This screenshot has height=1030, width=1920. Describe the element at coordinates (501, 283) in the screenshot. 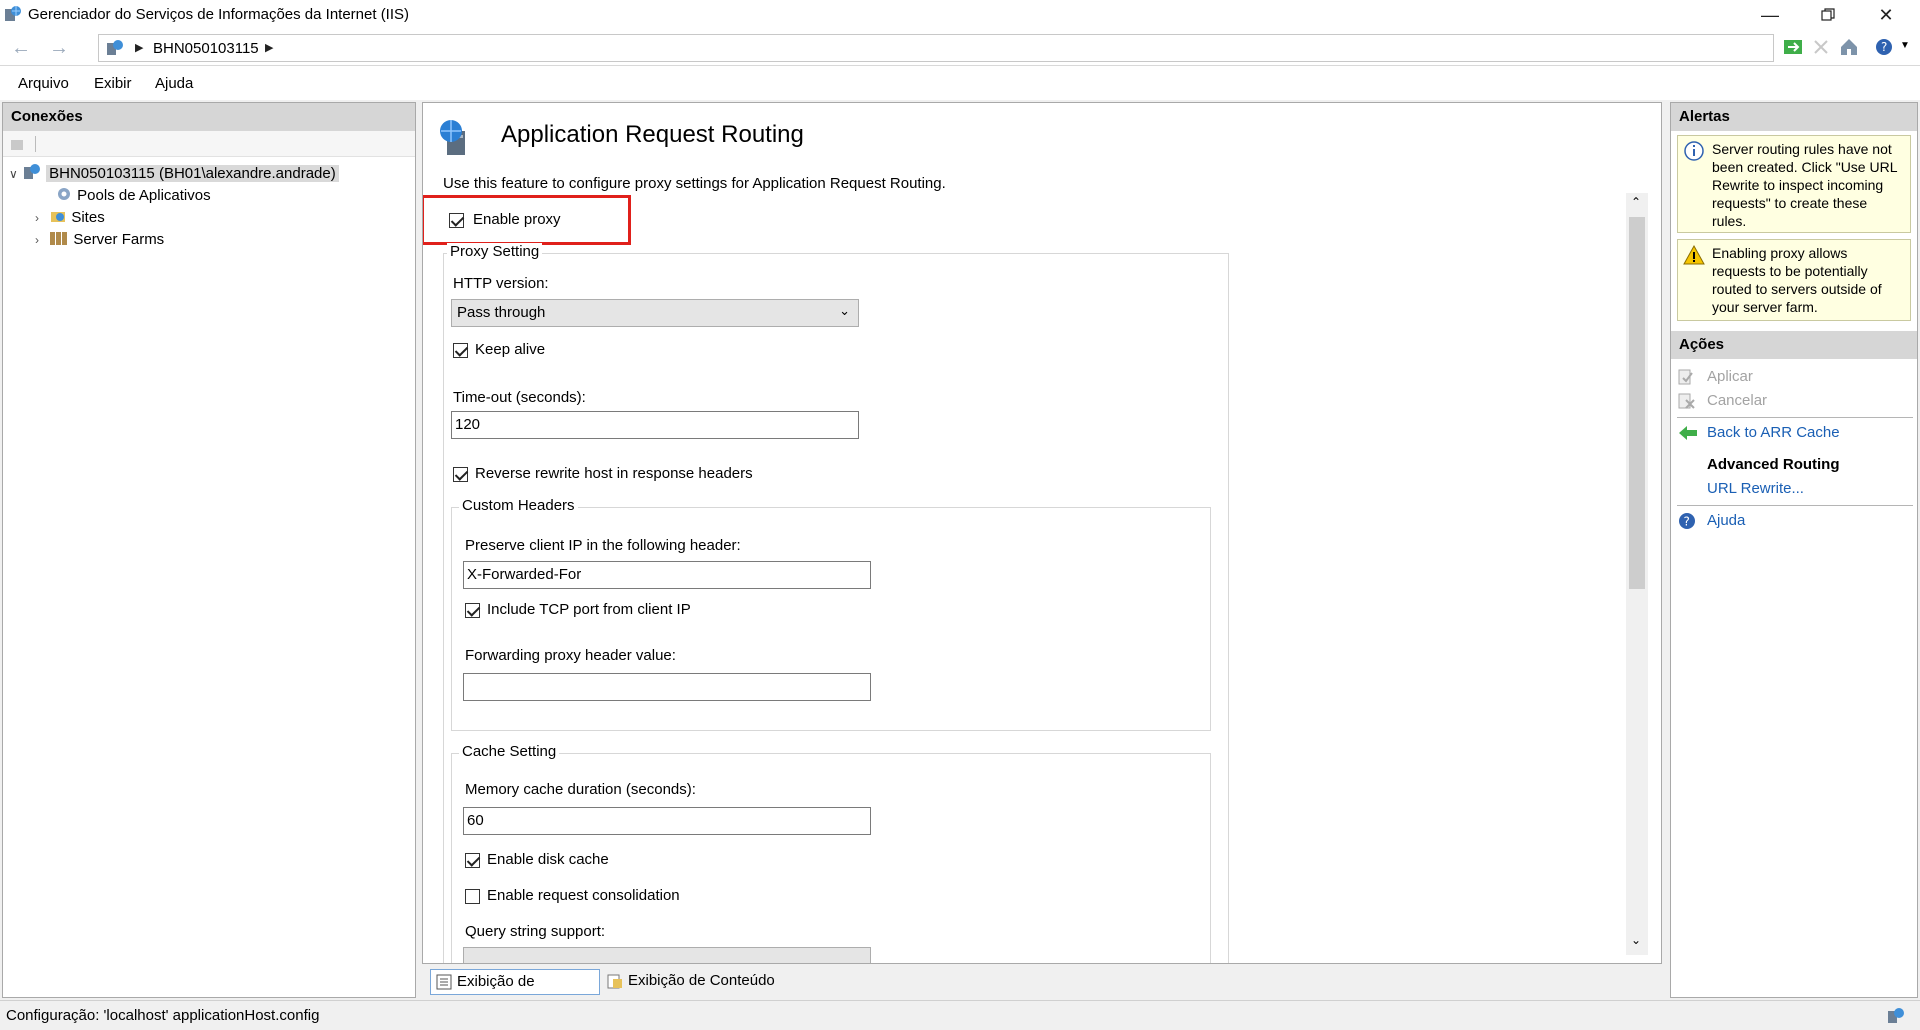

I see `http-version-label: HTTP version:` at that location.